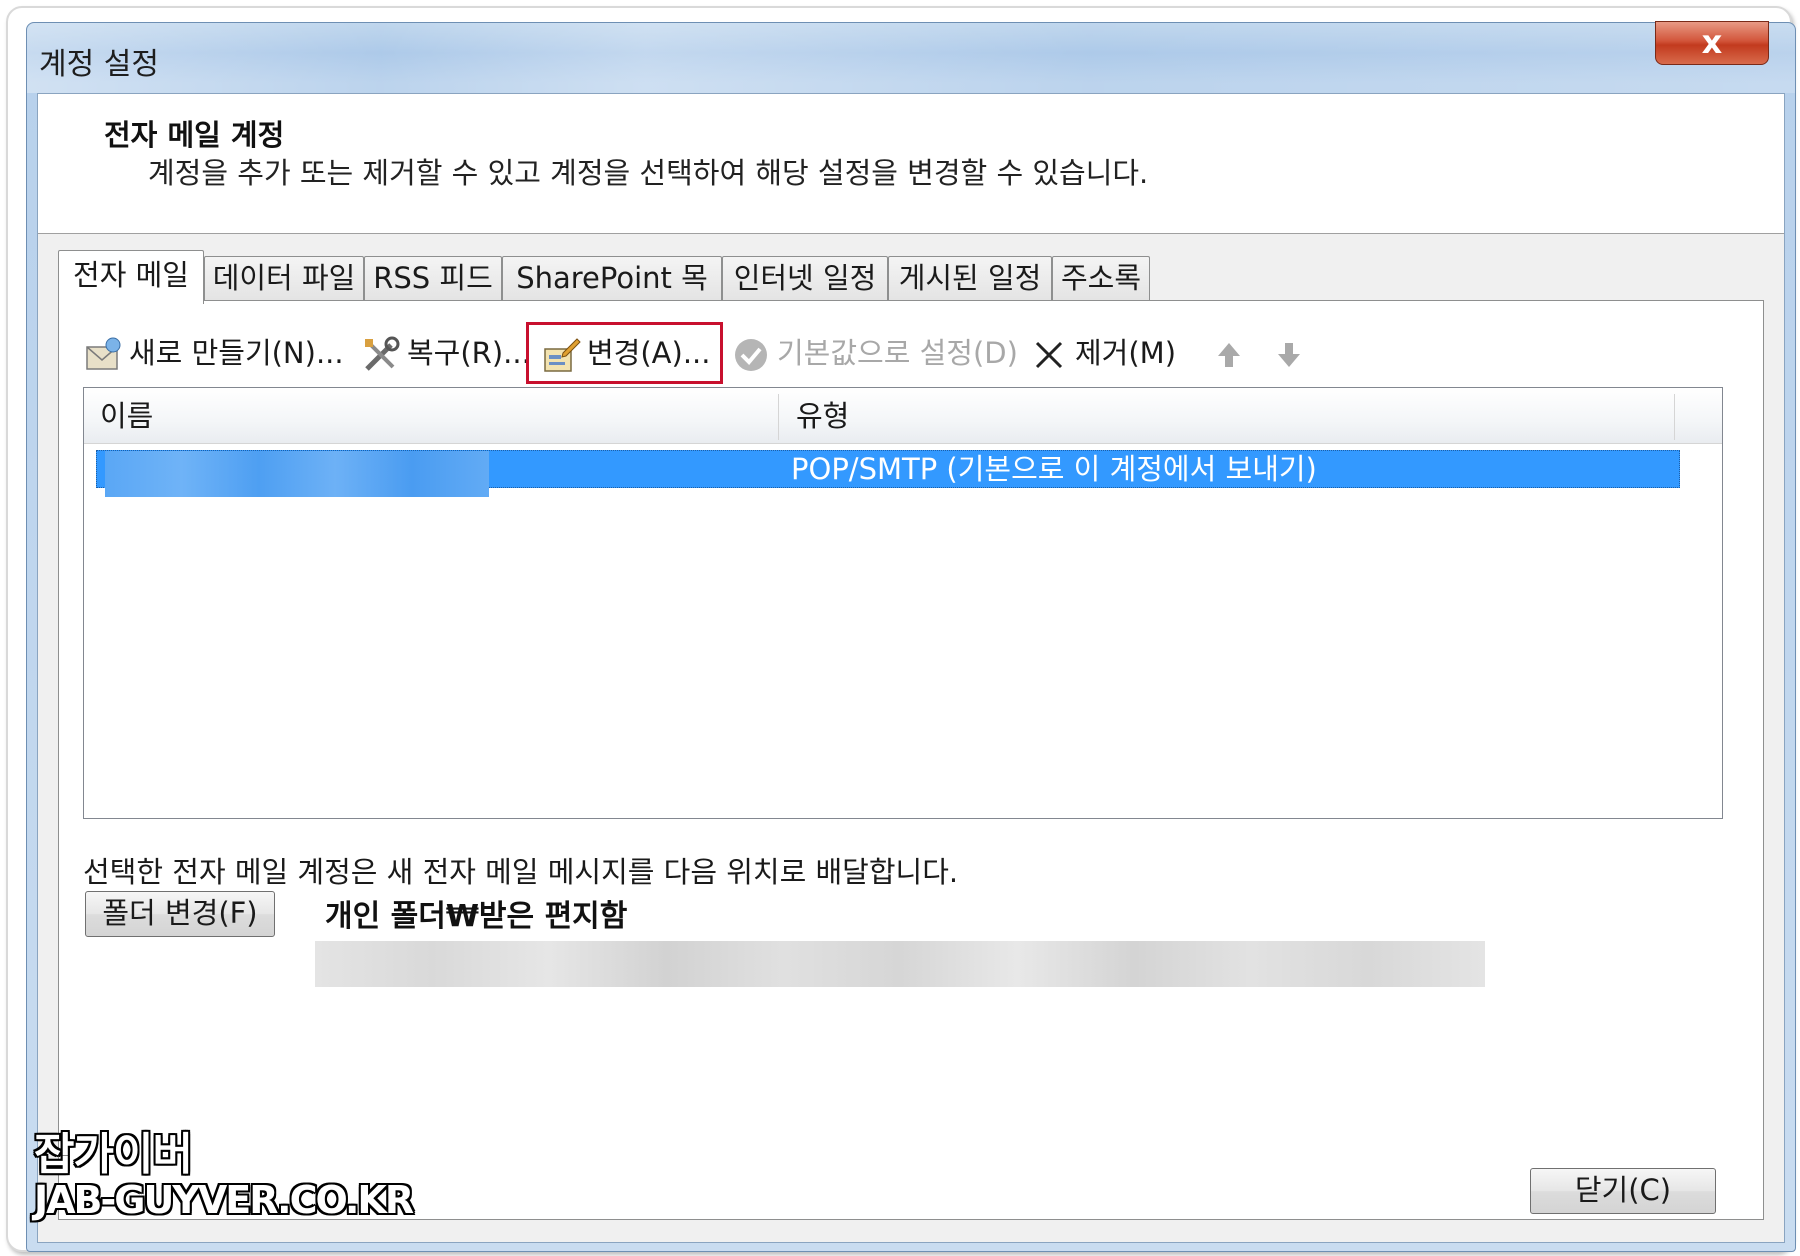 The image size is (1800, 1256). I want to click on close-dialog-button: 닫기(C), so click(1623, 1191).